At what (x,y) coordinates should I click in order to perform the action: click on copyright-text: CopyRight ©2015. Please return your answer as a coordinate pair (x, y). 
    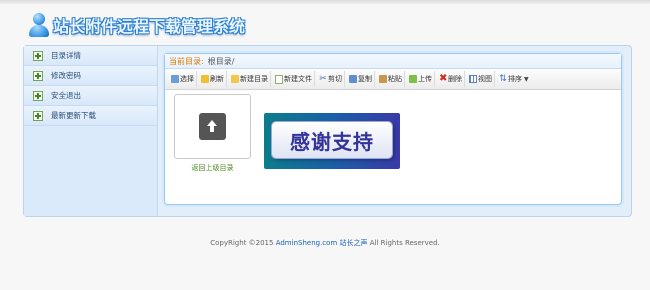
    Looking at the image, I should click on (242, 243).